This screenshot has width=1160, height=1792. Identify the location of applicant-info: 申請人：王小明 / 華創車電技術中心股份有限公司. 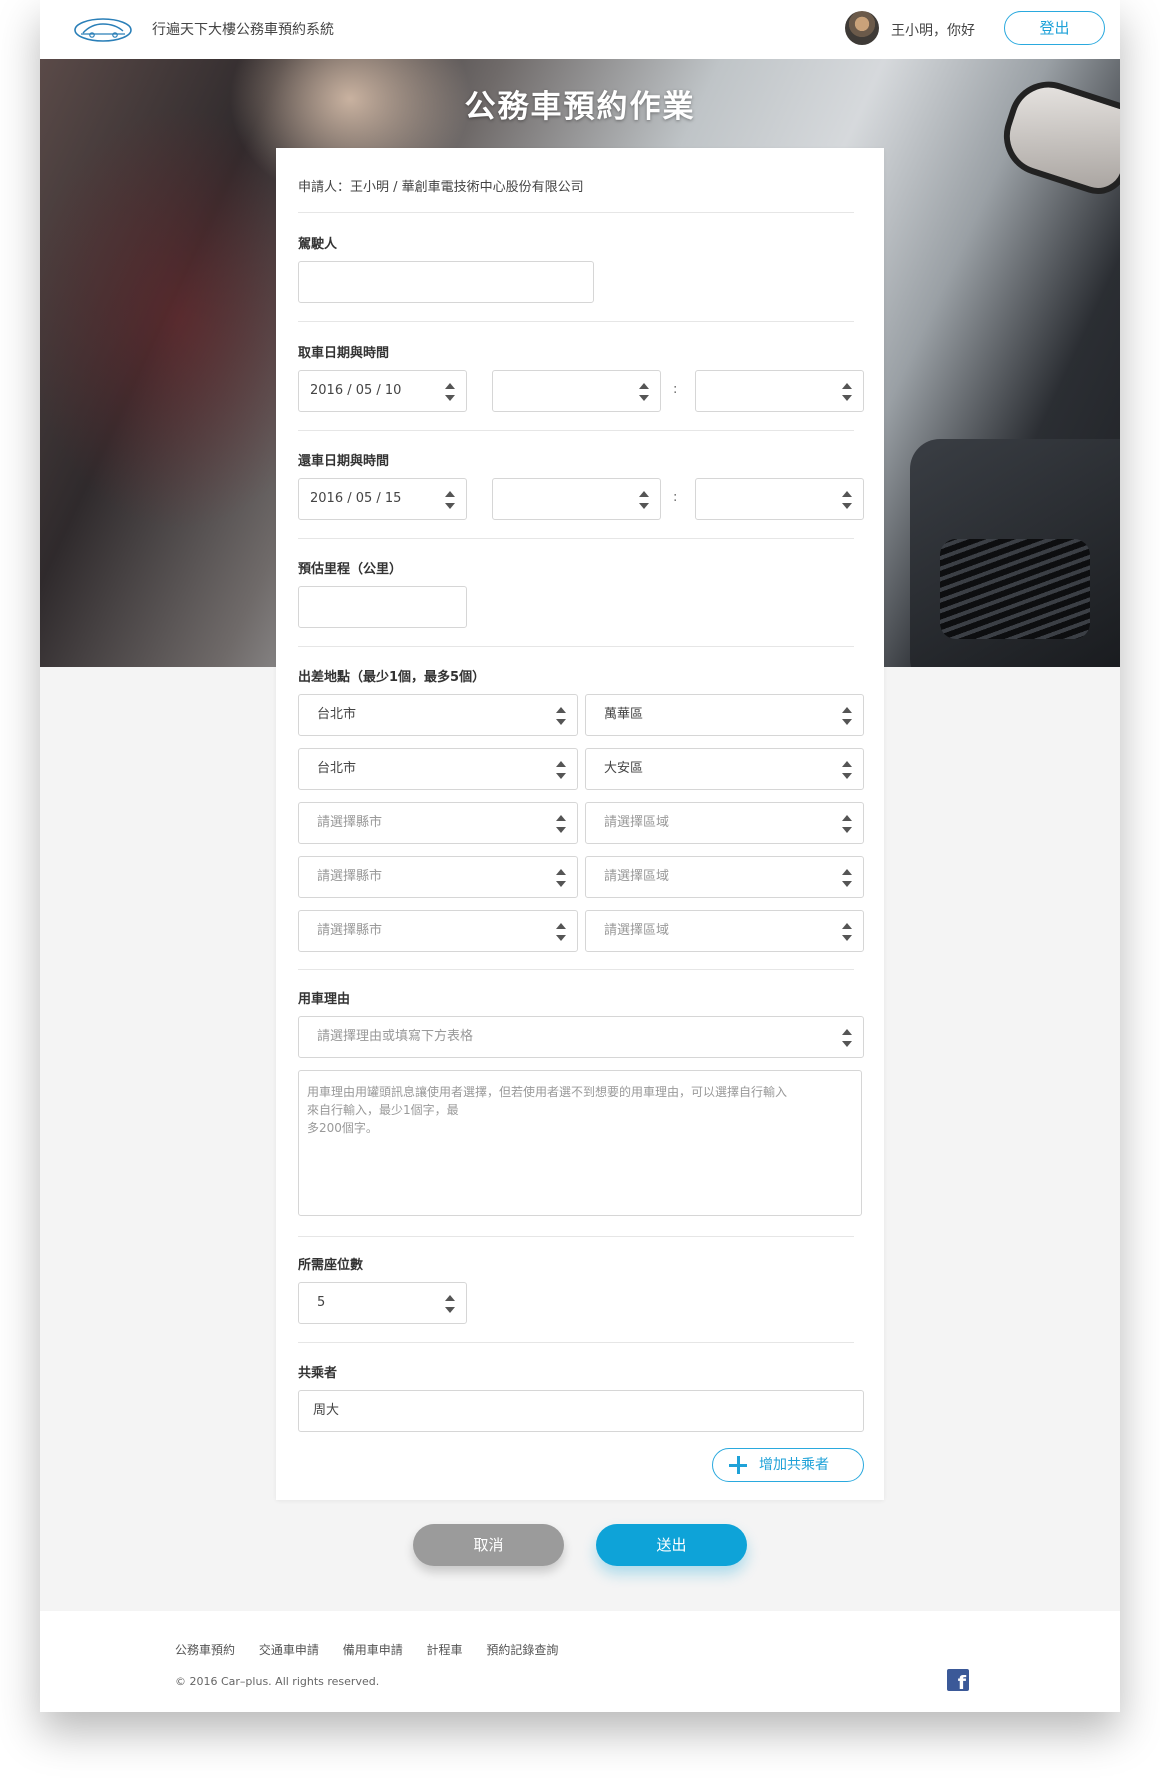
(441, 187).